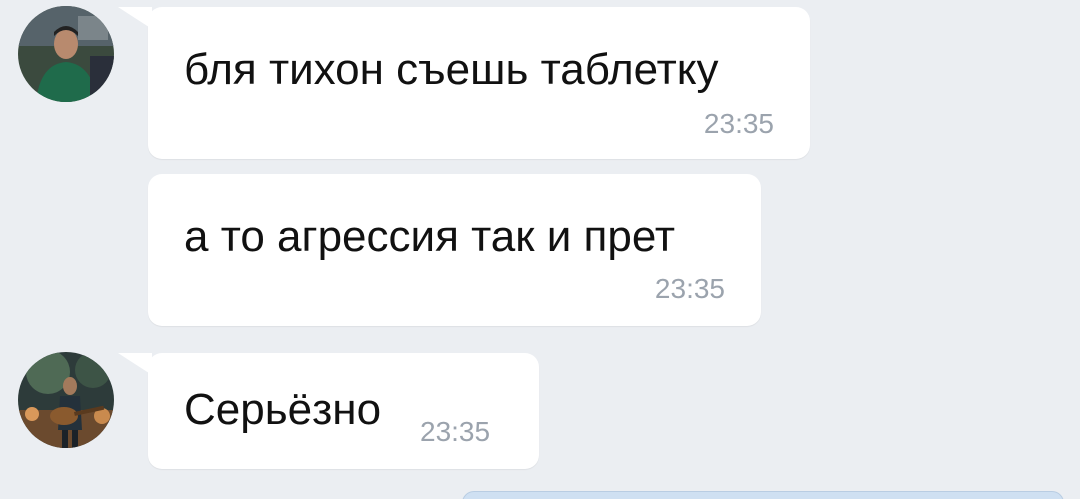  I want to click on message-text: бля тихон съешь таблетку, so click(451, 69).